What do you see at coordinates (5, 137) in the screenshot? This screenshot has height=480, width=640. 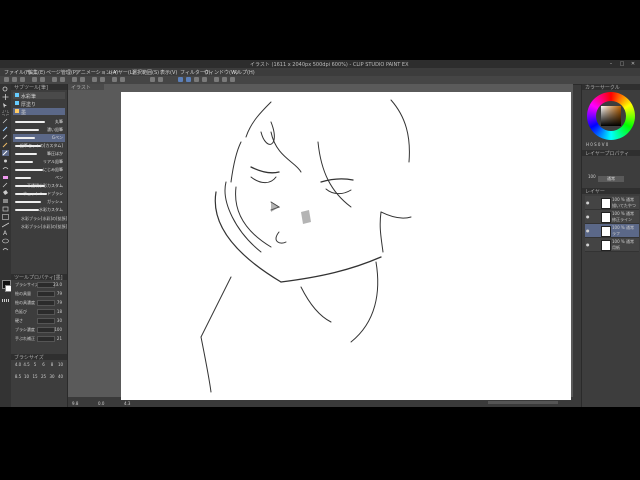 I see `pen-icon` at bounding box center [5, 137].